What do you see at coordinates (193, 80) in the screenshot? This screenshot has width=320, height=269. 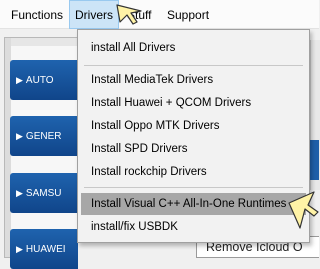 I see `menu-item-mediatek: Install MediaTek Drivers` at bounding box center [193, 80].